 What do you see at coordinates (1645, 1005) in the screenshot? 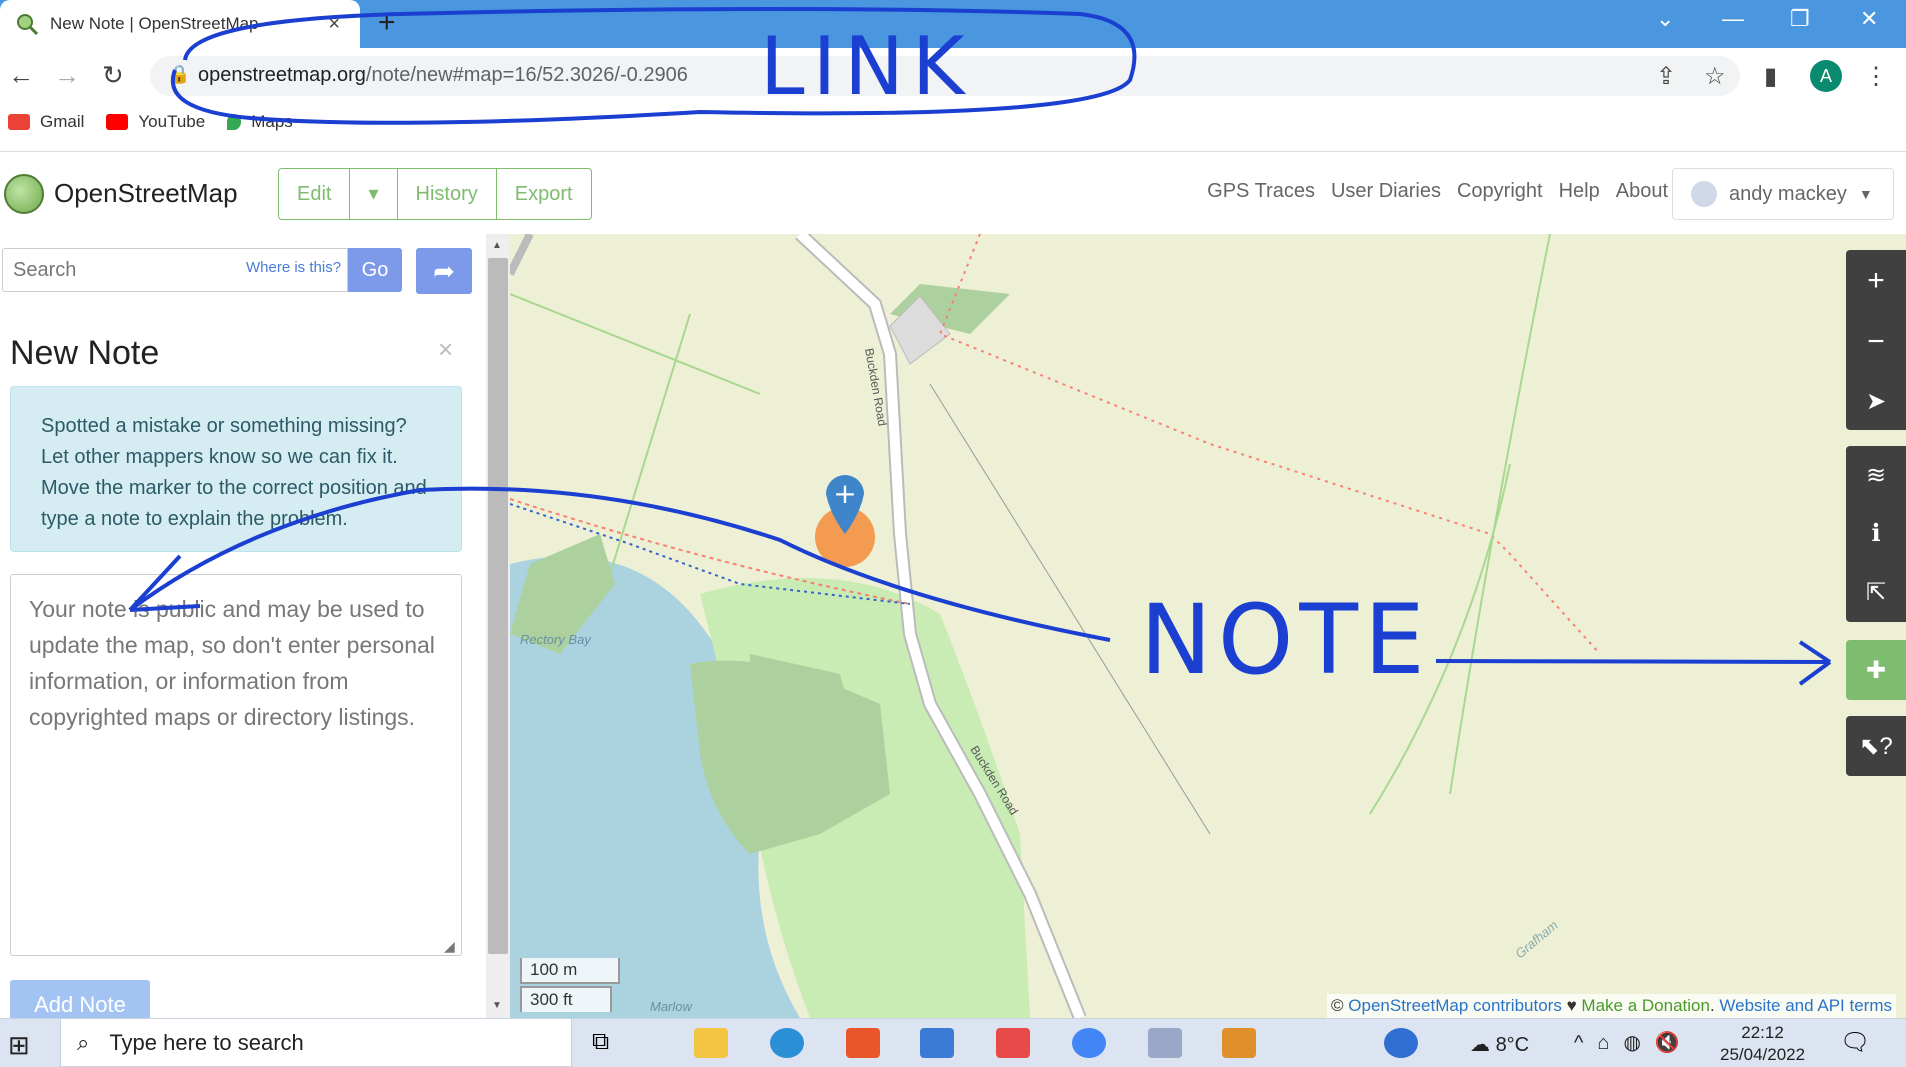
I see `donate-link: Make a Donation` at bounding box center [1645, 1005].